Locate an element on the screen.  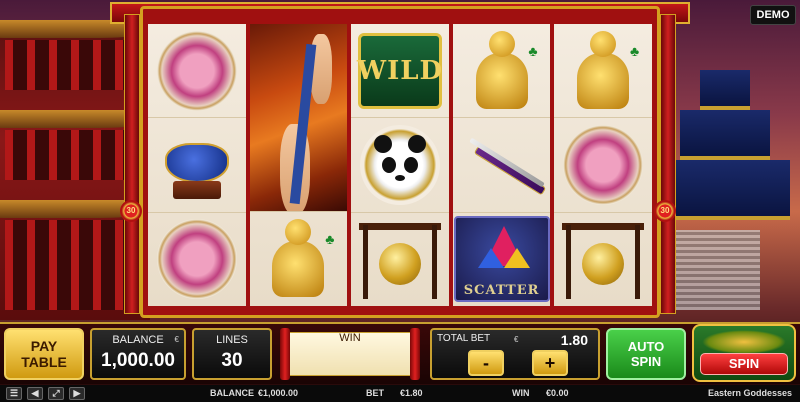
play-icon: ▶ is located at coordinates (77, 393).